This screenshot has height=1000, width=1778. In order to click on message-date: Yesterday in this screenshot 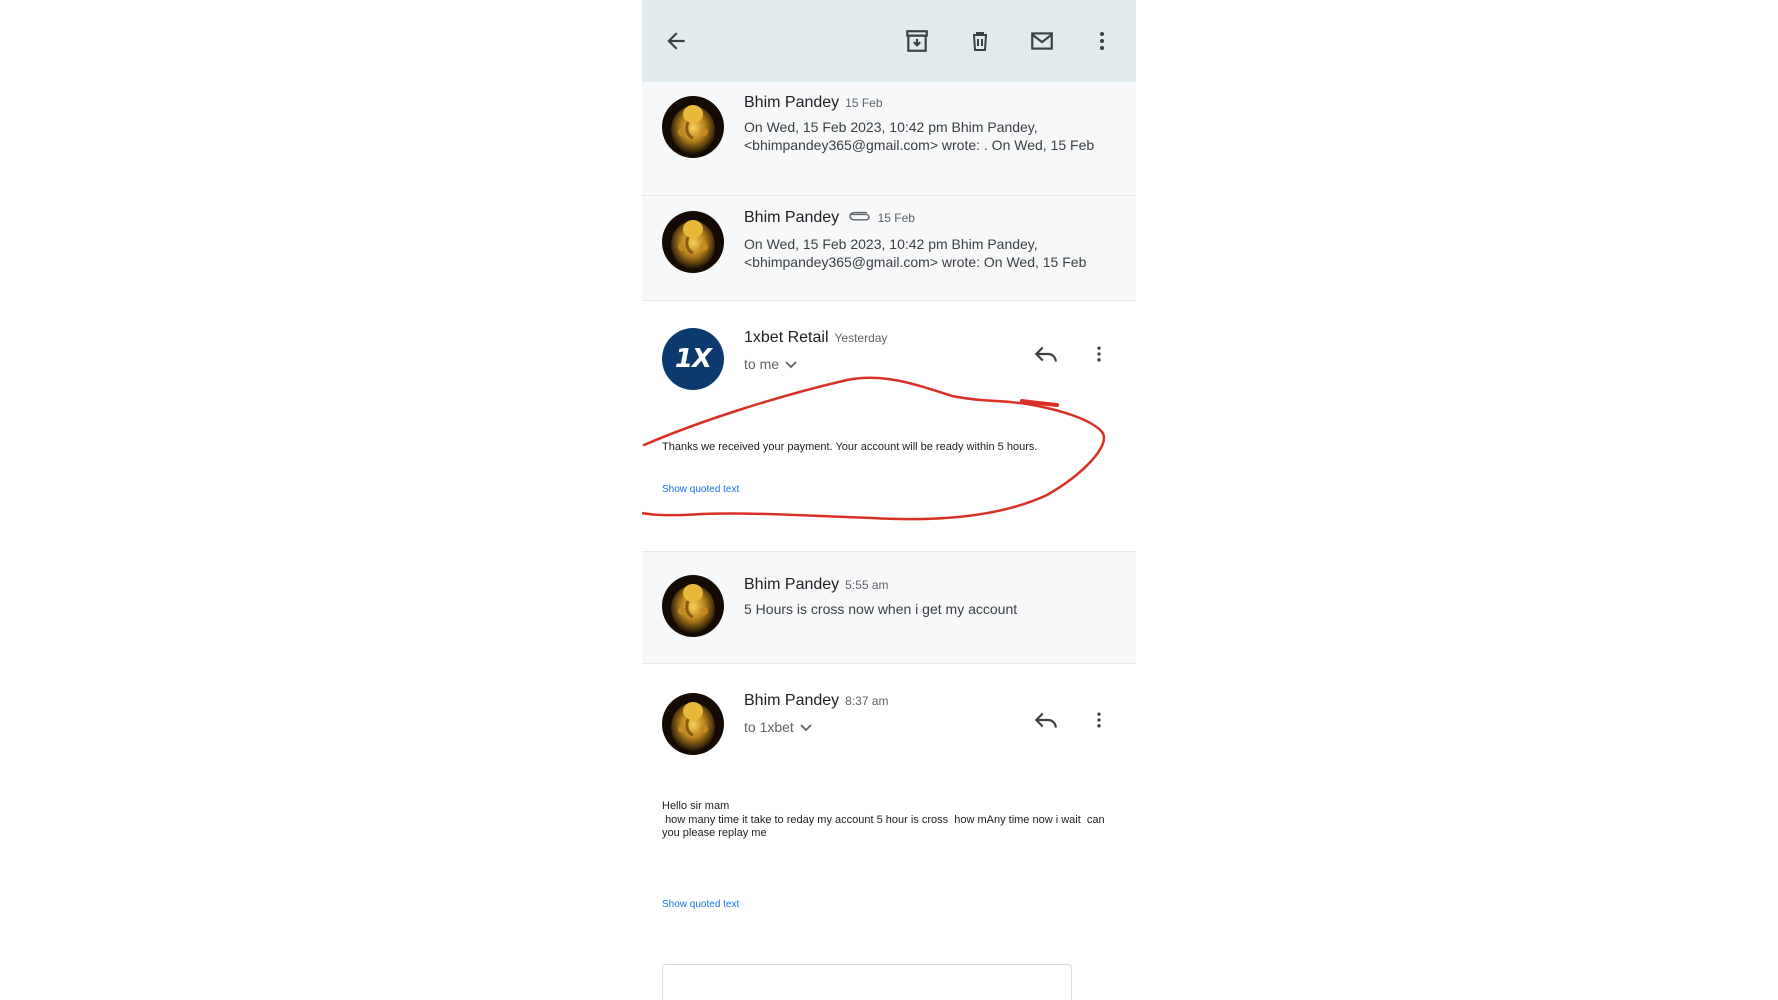, I will do `click(861, 338)`.